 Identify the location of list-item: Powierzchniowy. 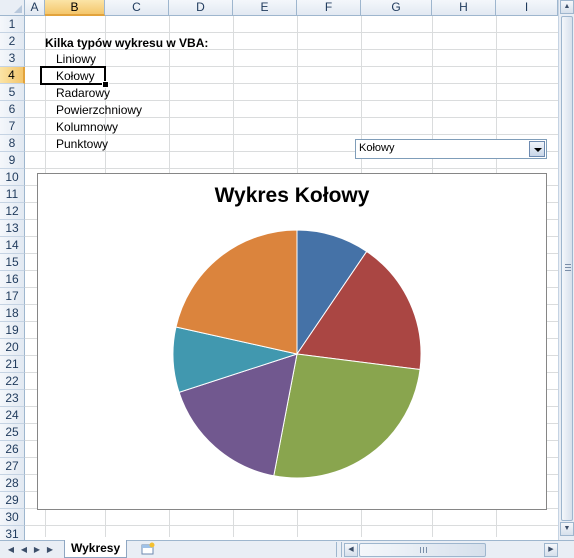
(99, 110).